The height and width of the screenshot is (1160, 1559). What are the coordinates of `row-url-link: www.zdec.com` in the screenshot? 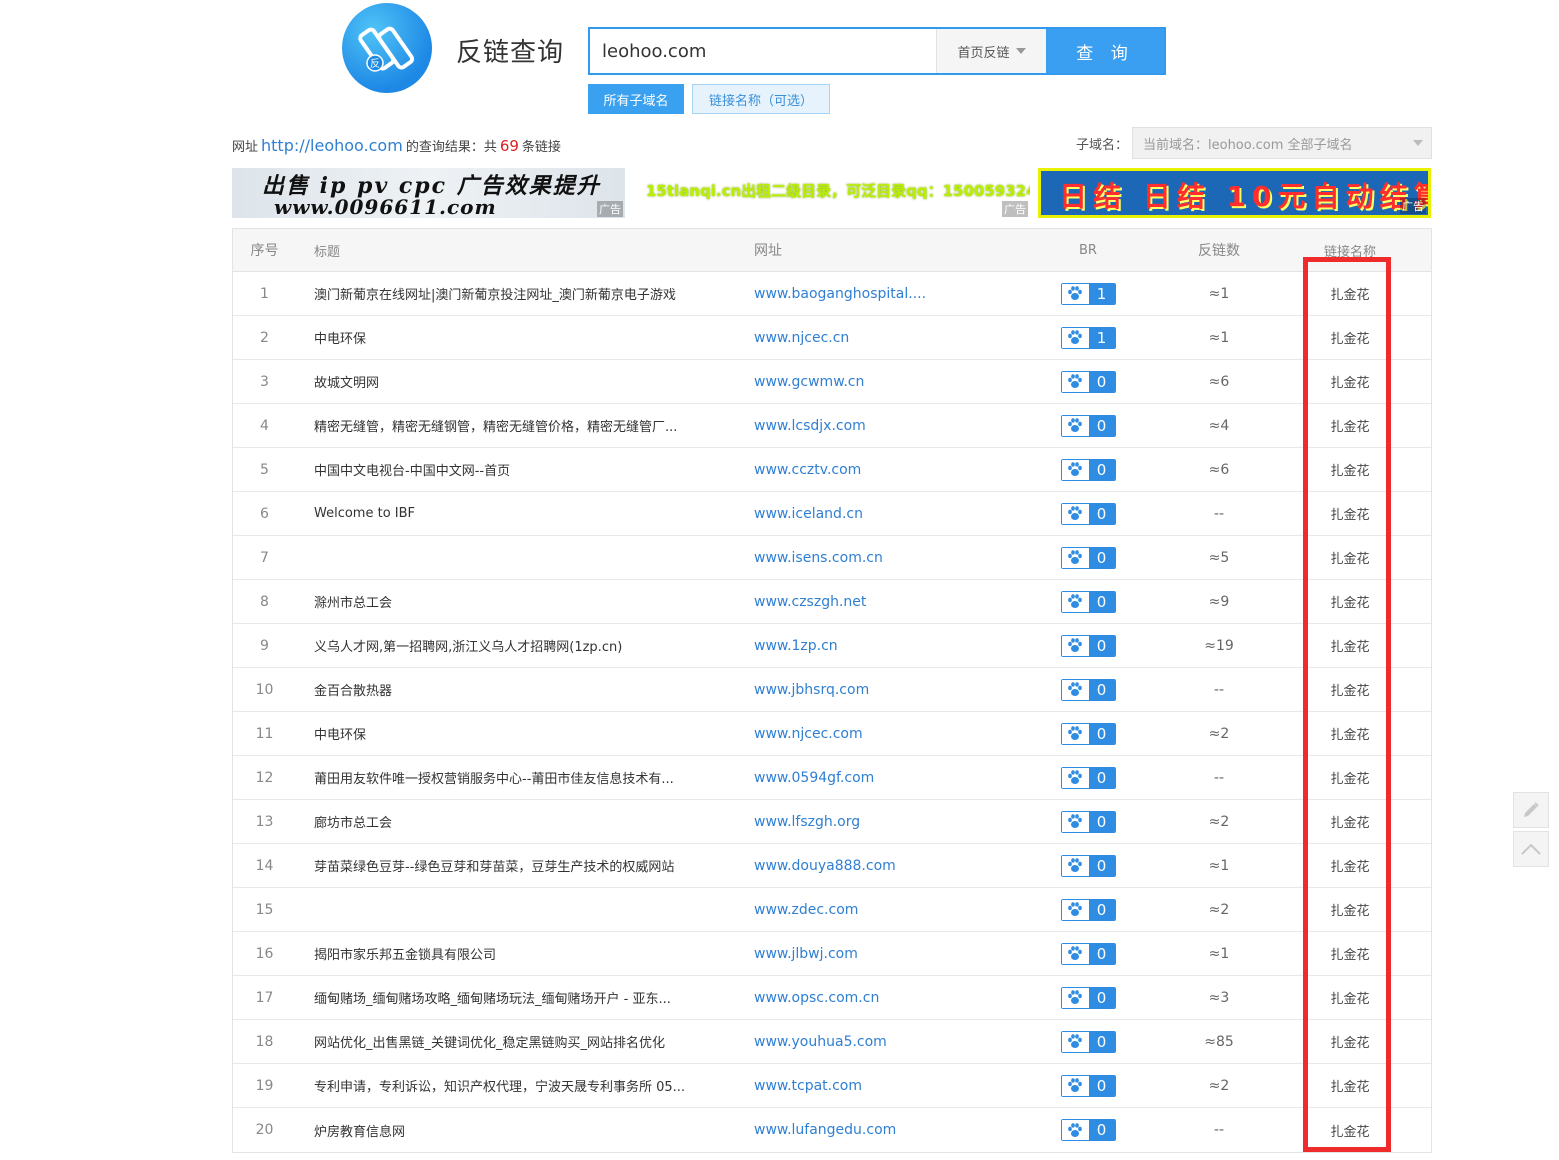 It's located at (883, 910).